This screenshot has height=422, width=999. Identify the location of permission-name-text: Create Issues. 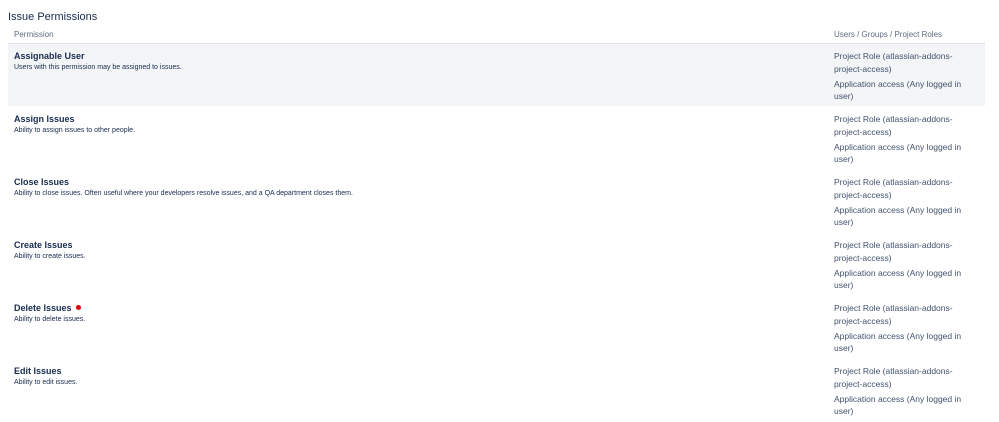
(43, 245).